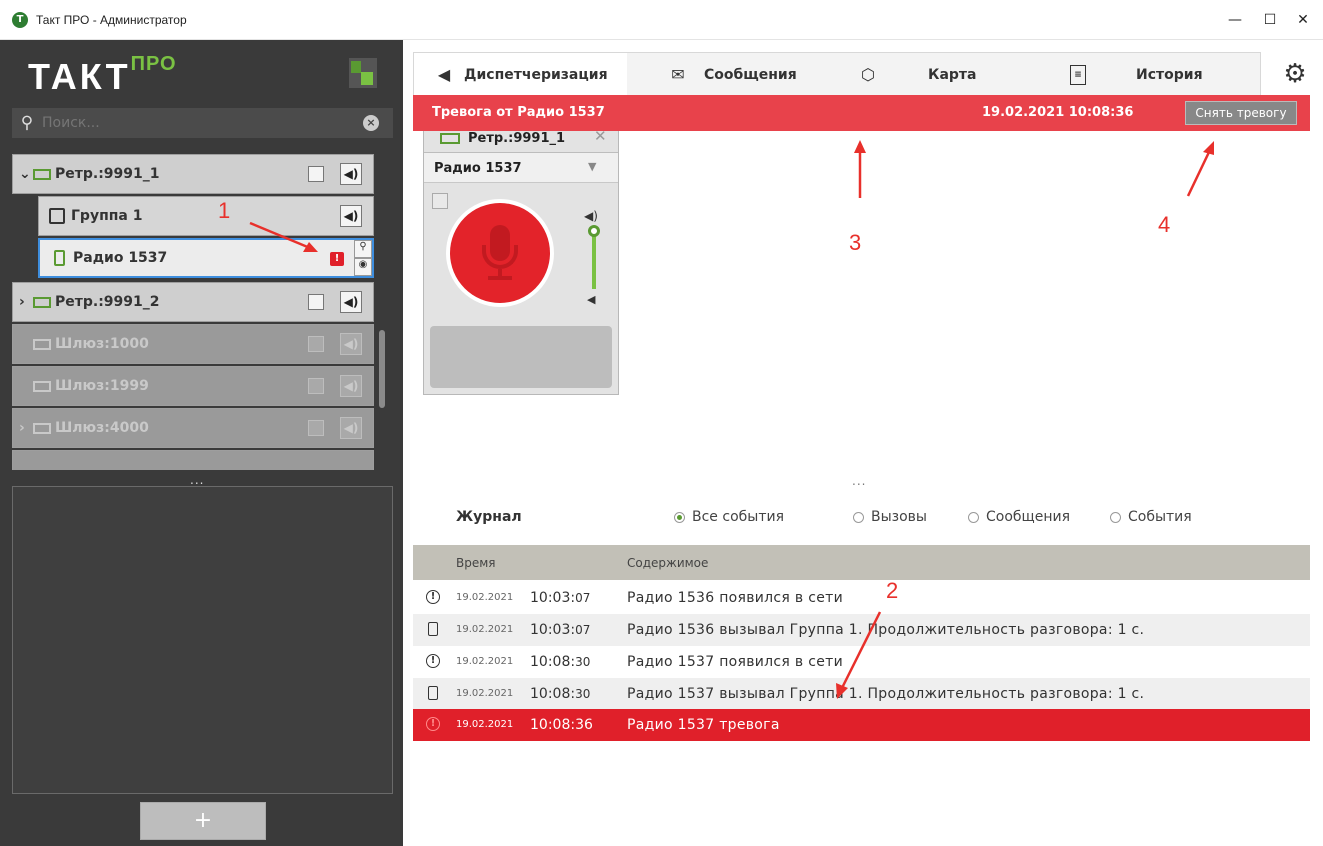 The image size is (1323, 846). I want to click on gear-icon: ⚙, so click(1295, 74).